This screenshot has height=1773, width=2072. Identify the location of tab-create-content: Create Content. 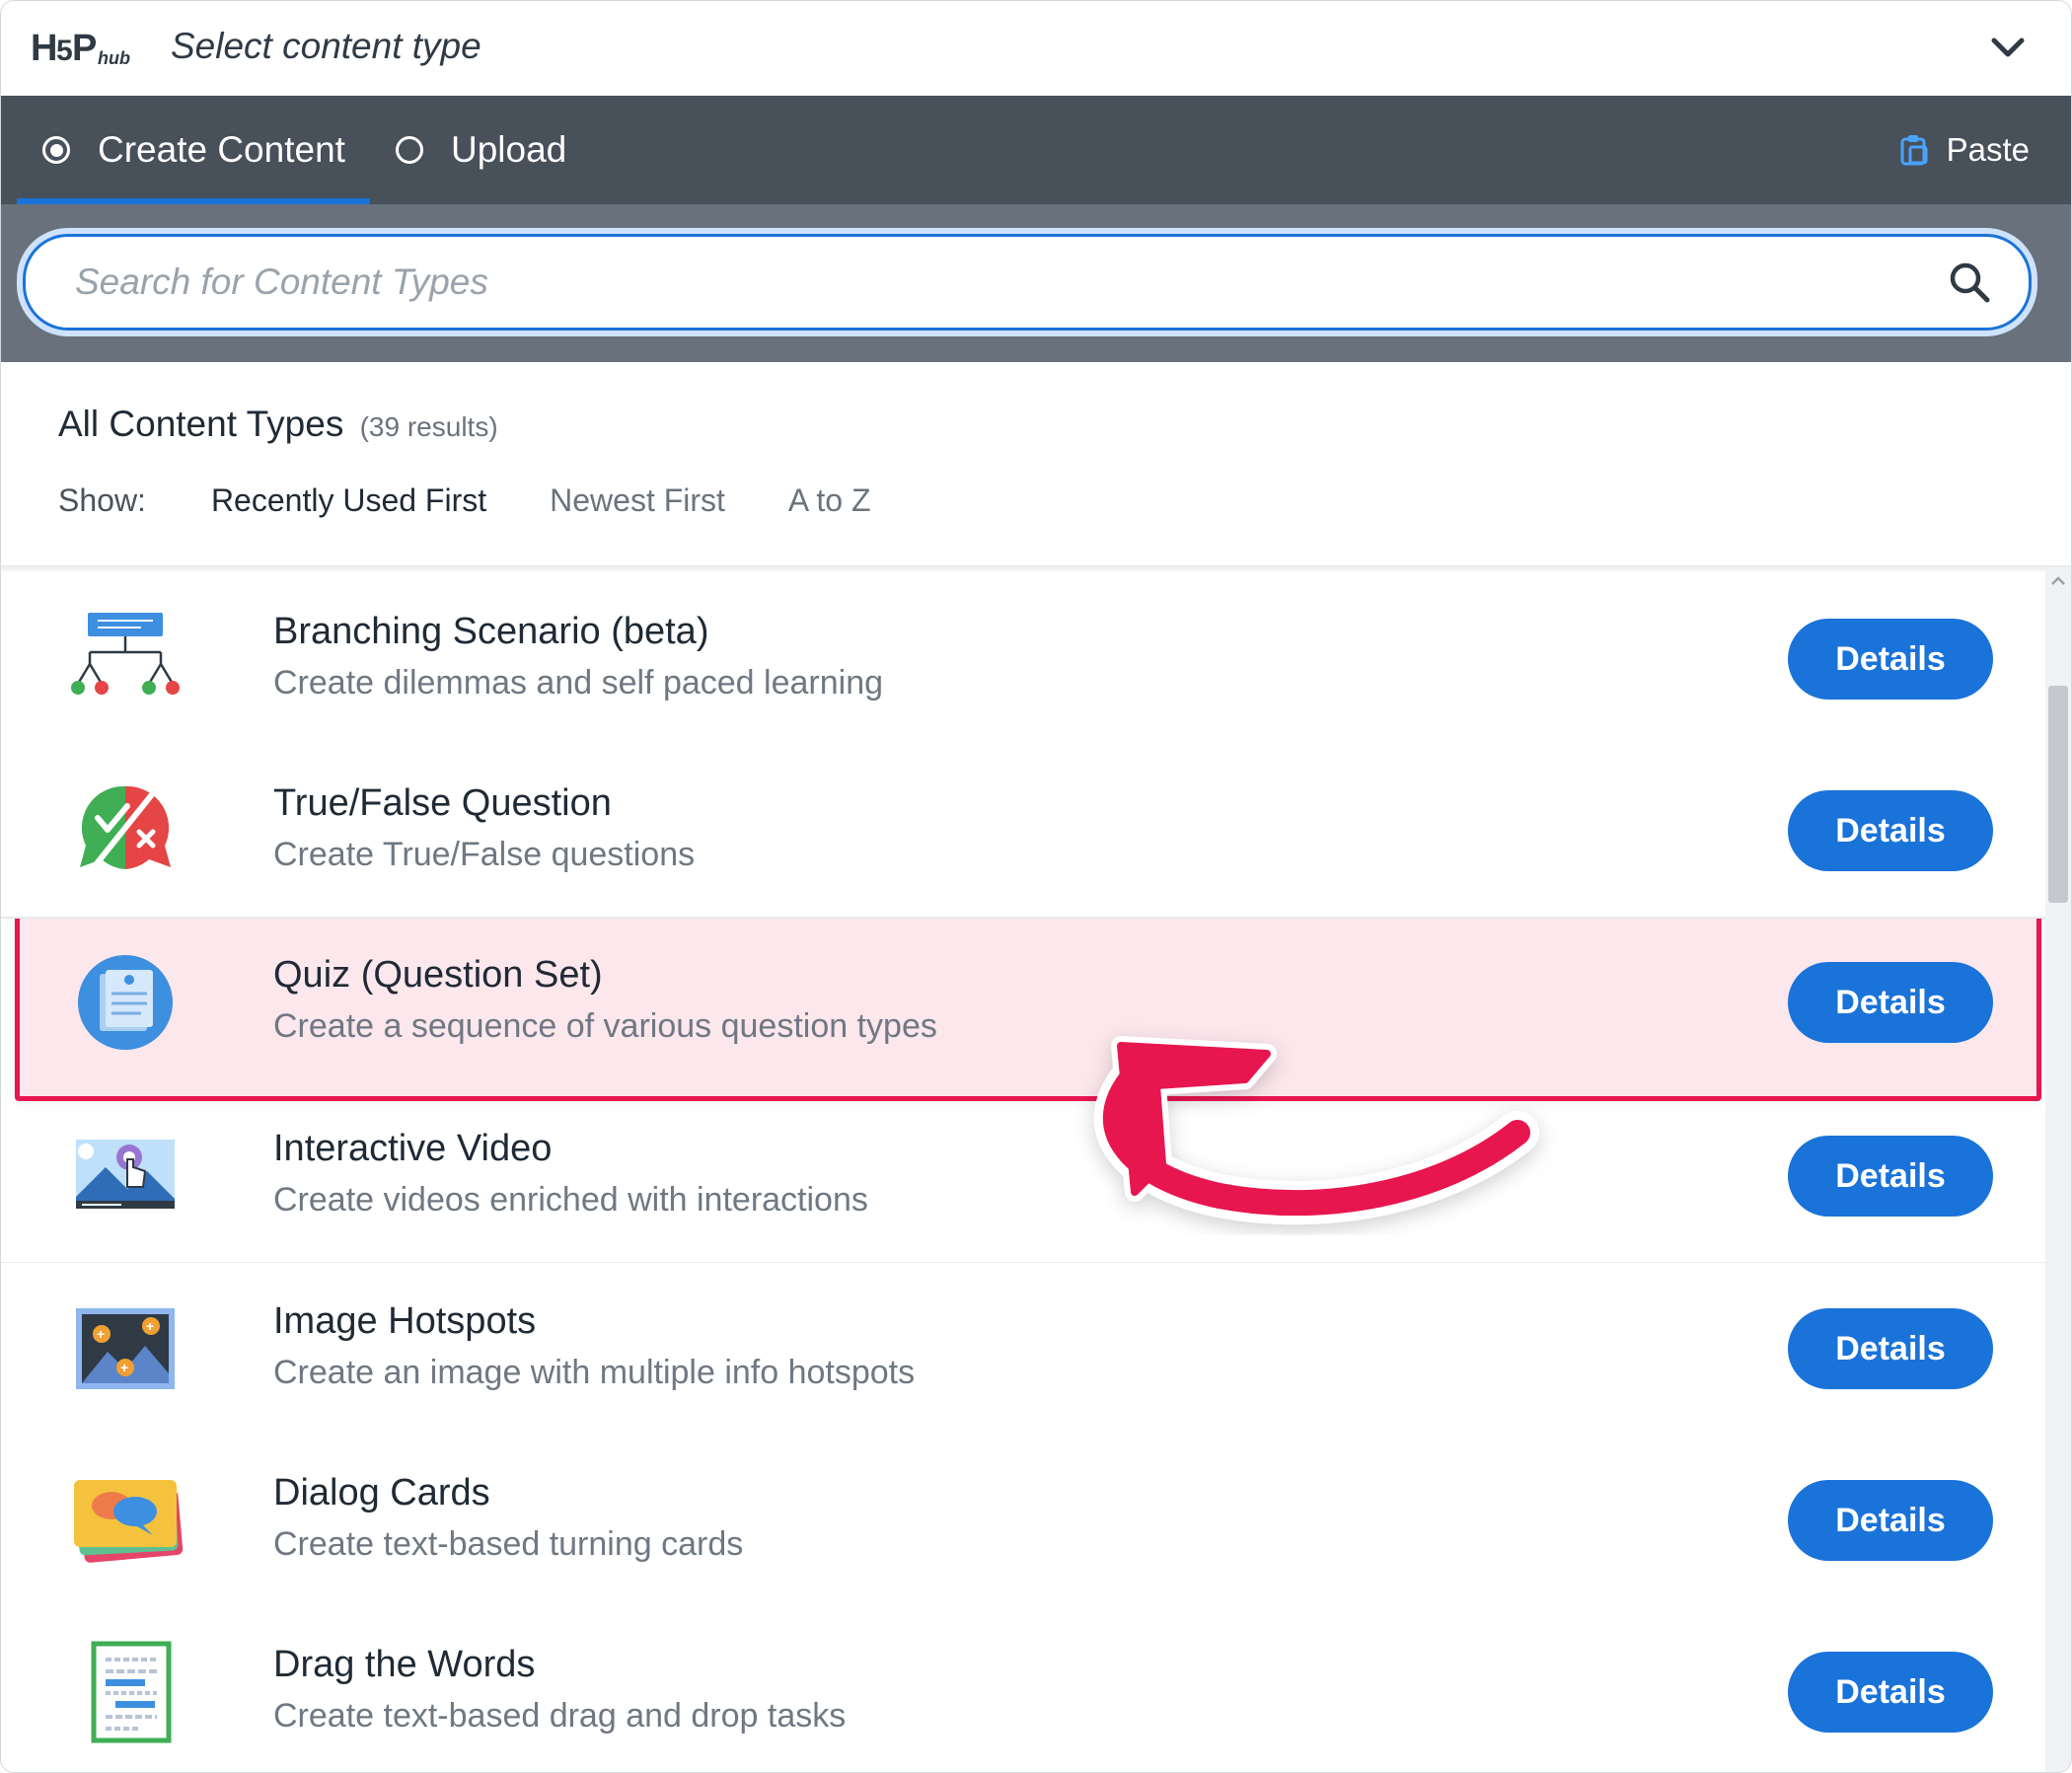
(193, 150).